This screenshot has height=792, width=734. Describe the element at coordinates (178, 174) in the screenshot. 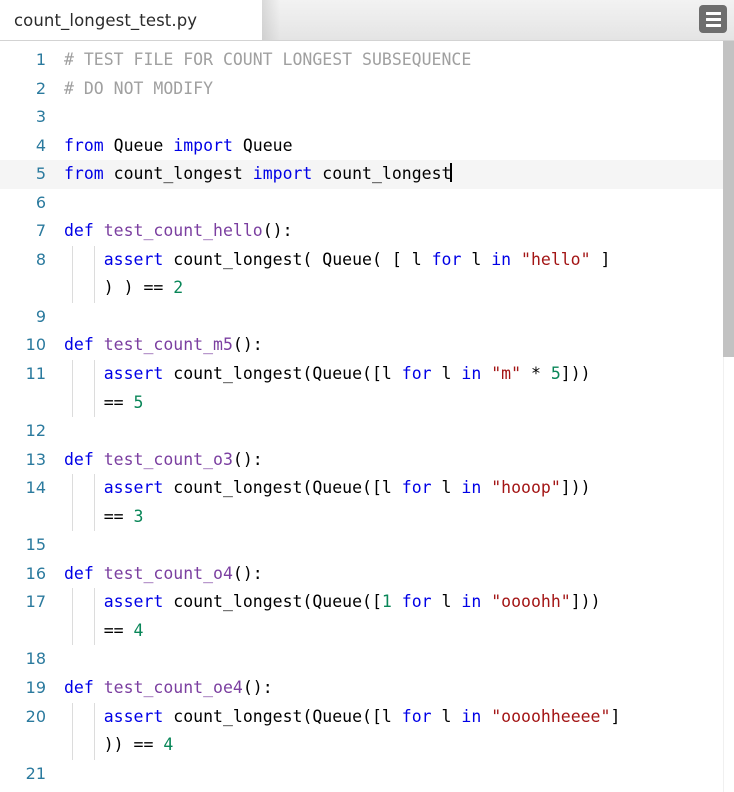

I see `code-token-op: count_longest` at that location.